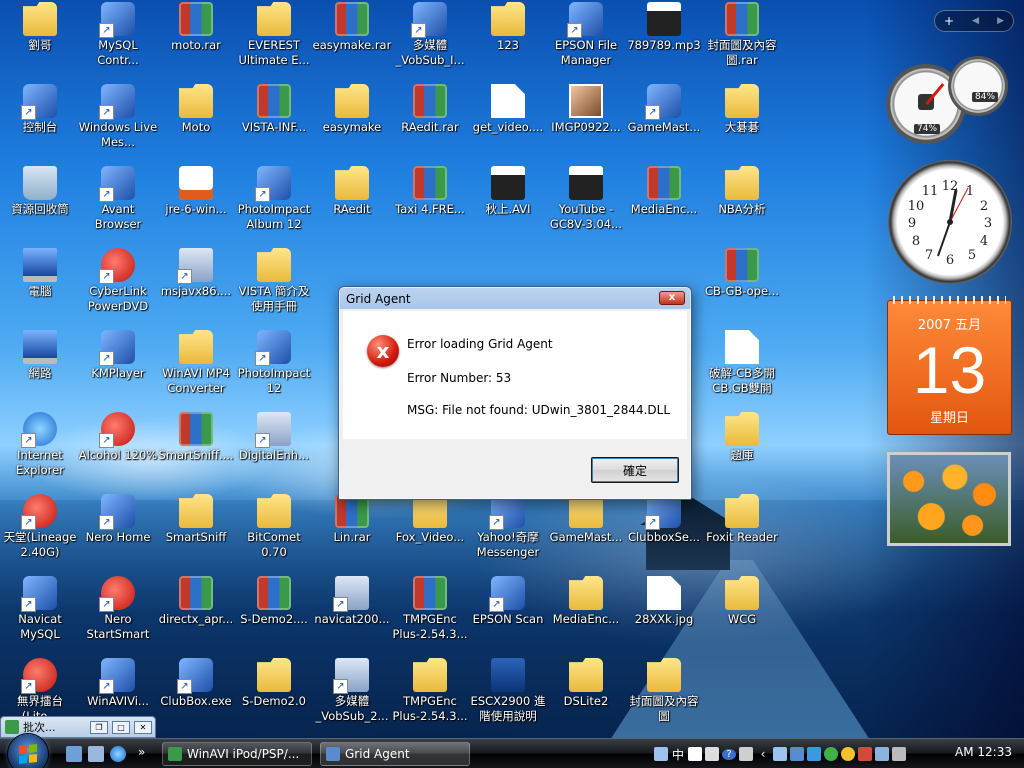 Image resolution: width=1024 pixels, height=768 pixels. I want to click on desktop-icon: RAedit.rar, so click(430, 122).